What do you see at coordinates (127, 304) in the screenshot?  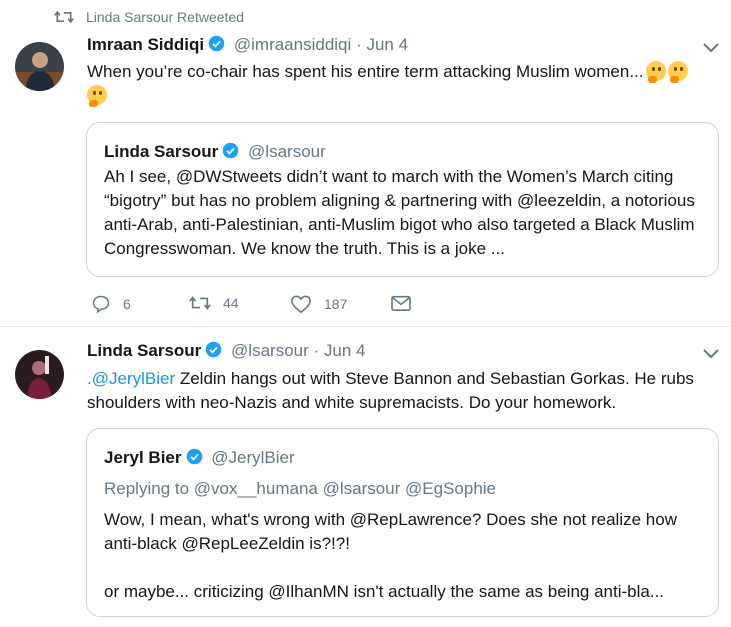 I see `reply-count: 6` at bounding box center [127, 304].